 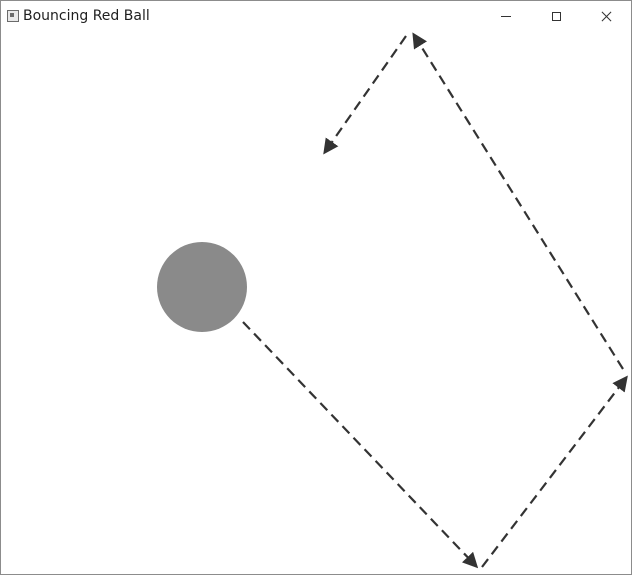 I want to click on window-title: Bouncing Red Ball, so click(x=86, y=16).